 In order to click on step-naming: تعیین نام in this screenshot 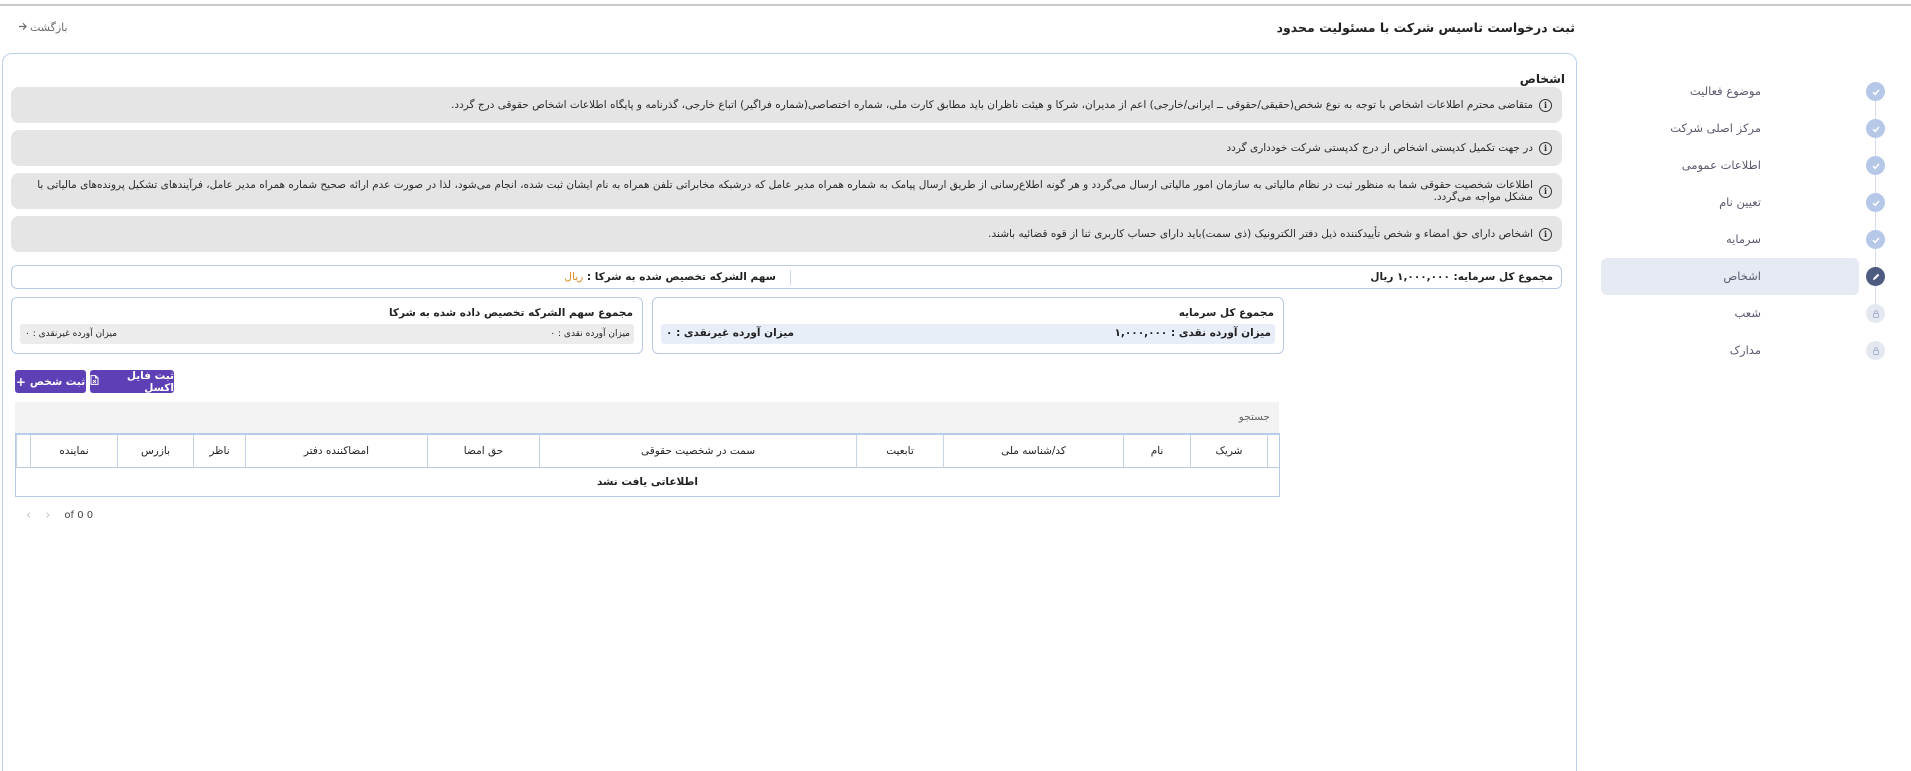, I will do `click(1743, 202)`.